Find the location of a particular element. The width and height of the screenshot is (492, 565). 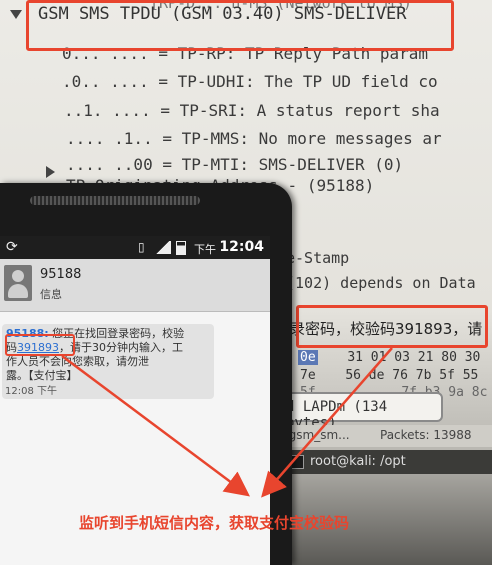

hex-row: 0e 31 01 03 21 80 30 is located at coordinates (389, 357).